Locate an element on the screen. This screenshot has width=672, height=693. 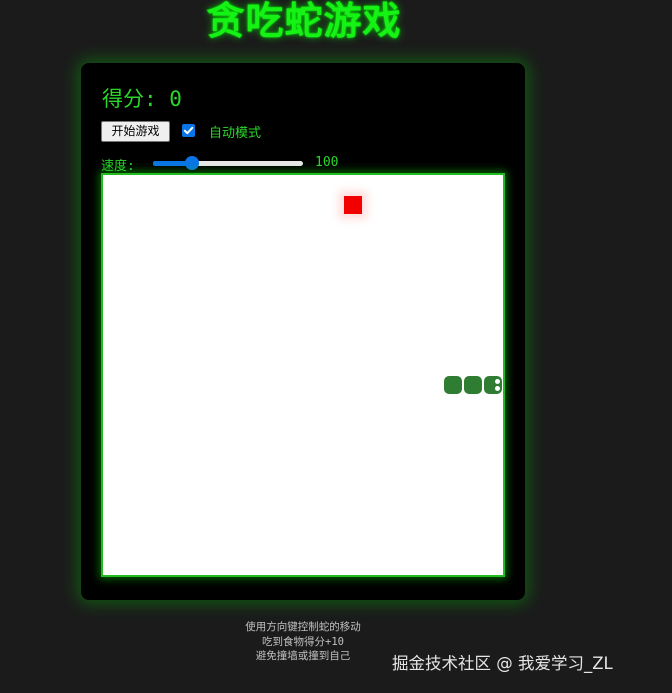
start-game-button: 开始游戏 is located at coordinates (135, 131).